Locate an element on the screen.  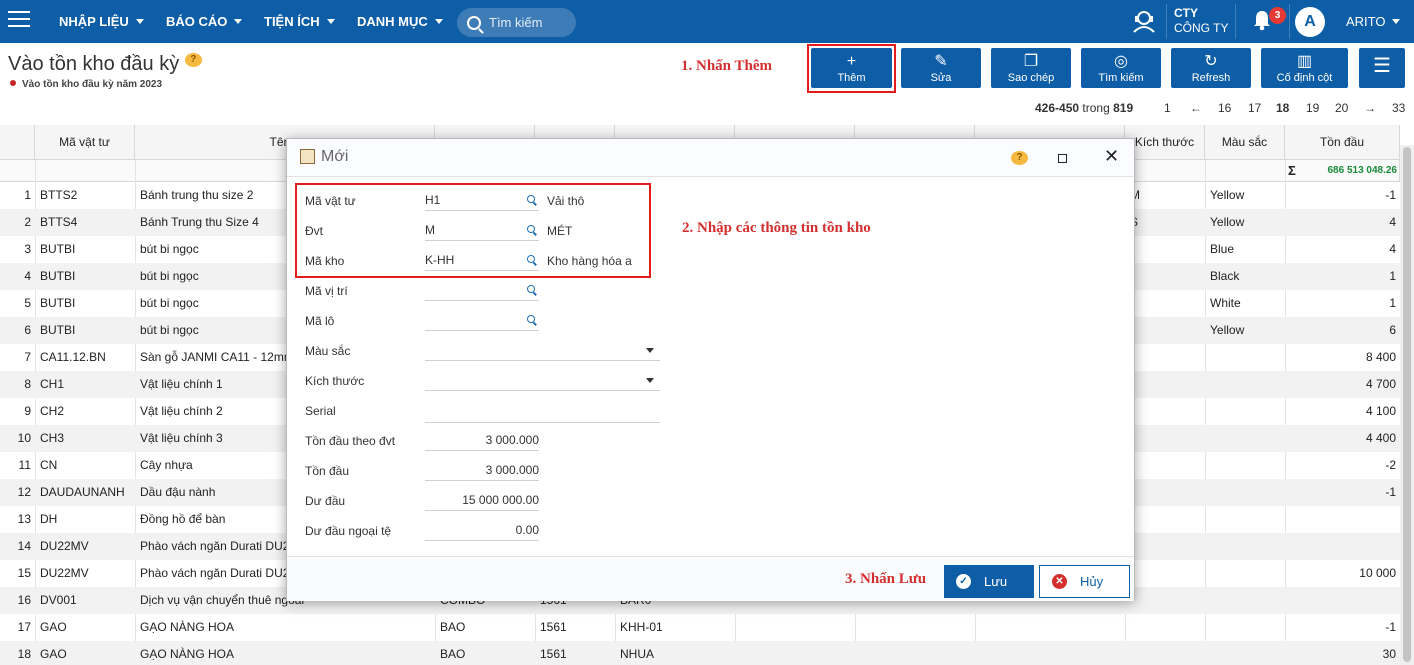
label-ma-vi-tri: Mã vị trí is located at coordinates (326, 291).